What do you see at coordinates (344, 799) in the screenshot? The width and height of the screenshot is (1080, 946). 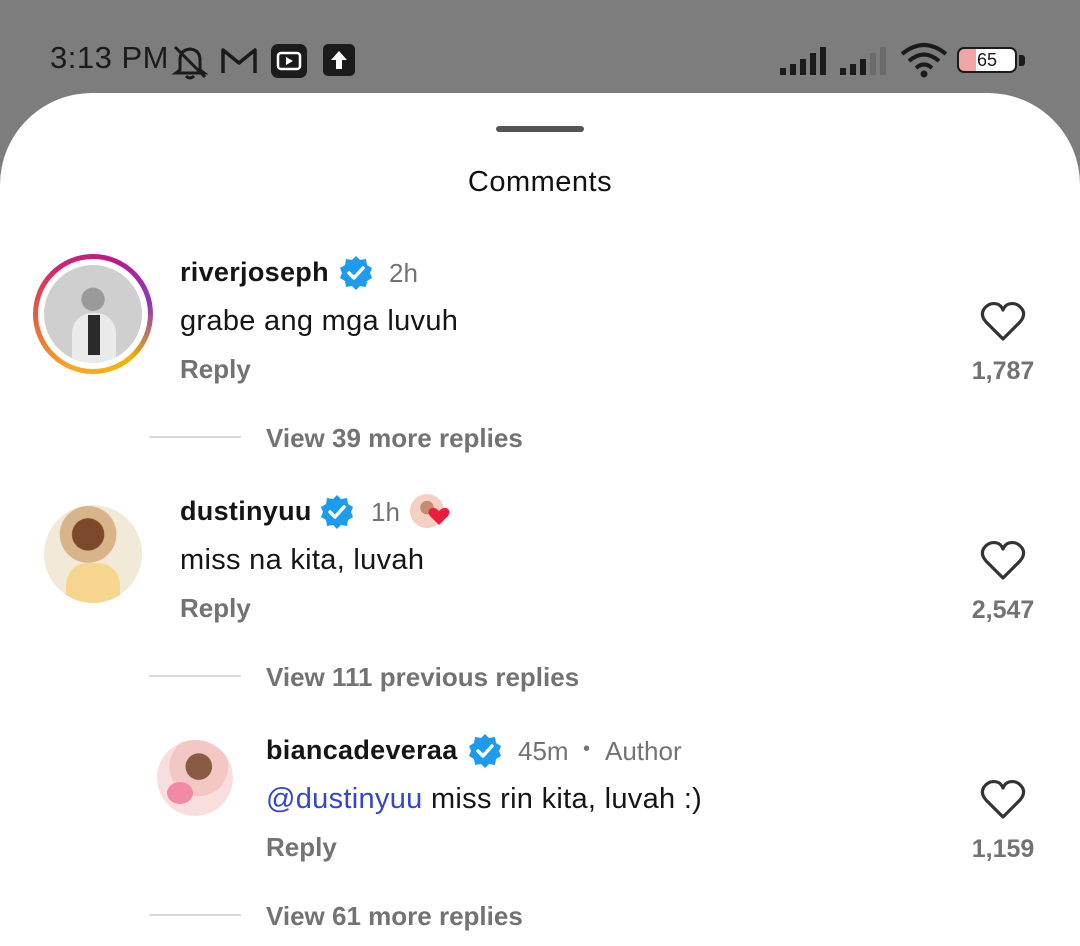 I see `mention-link: @dustinyuu` at bounding box center [344, 799].